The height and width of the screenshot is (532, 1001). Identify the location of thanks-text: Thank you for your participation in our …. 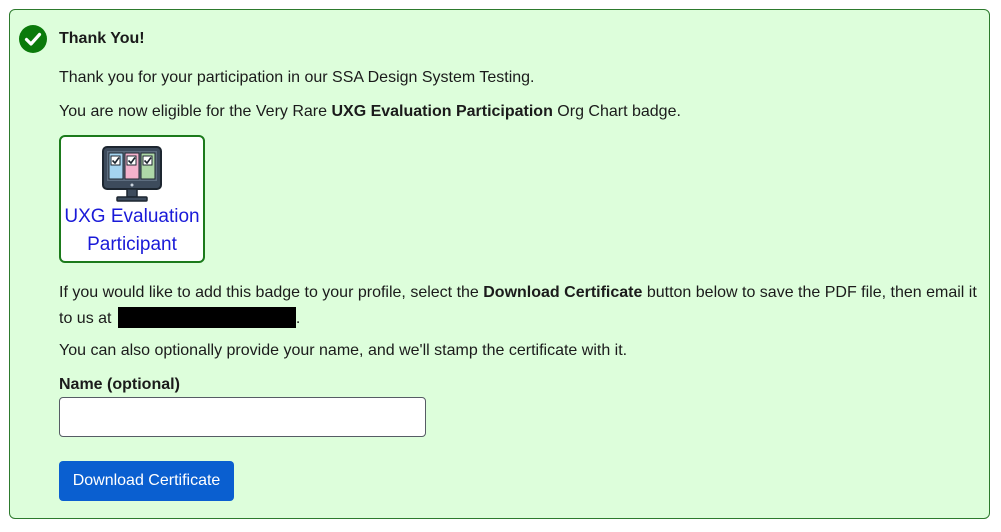
(297, 77).